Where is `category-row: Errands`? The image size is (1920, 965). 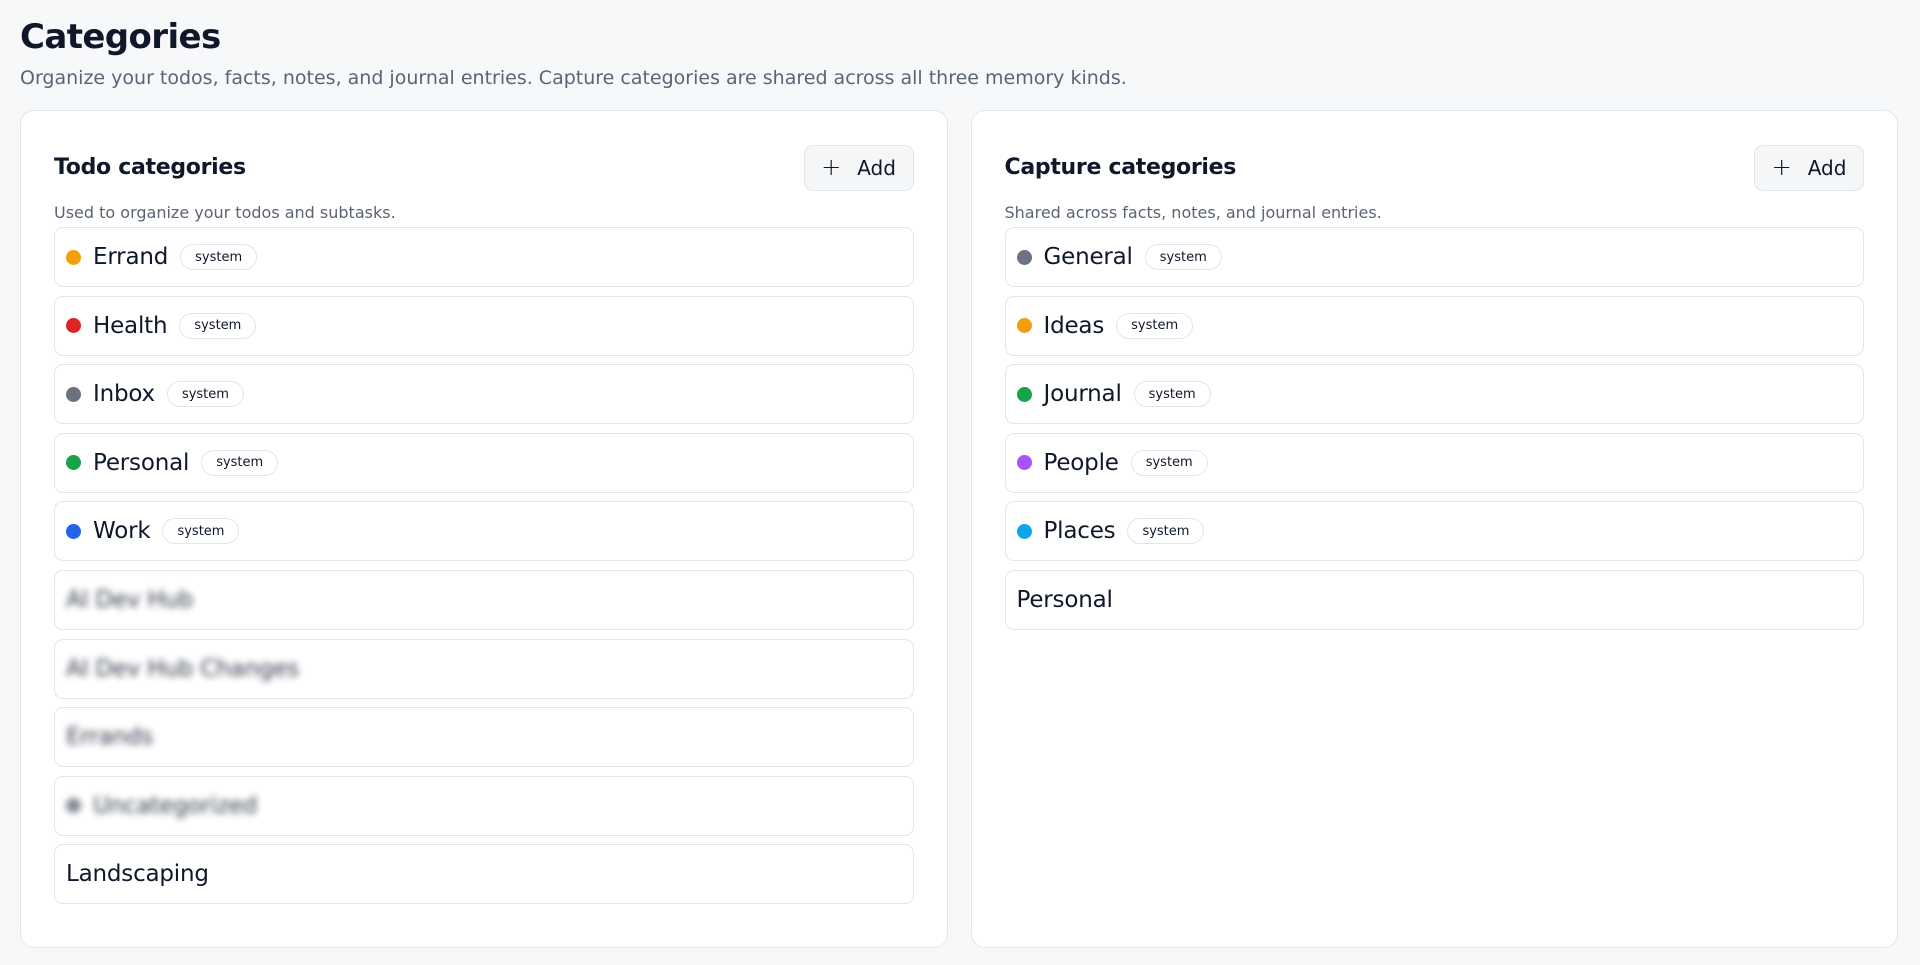 category-row: Errands is located at coordinates (484, 737).